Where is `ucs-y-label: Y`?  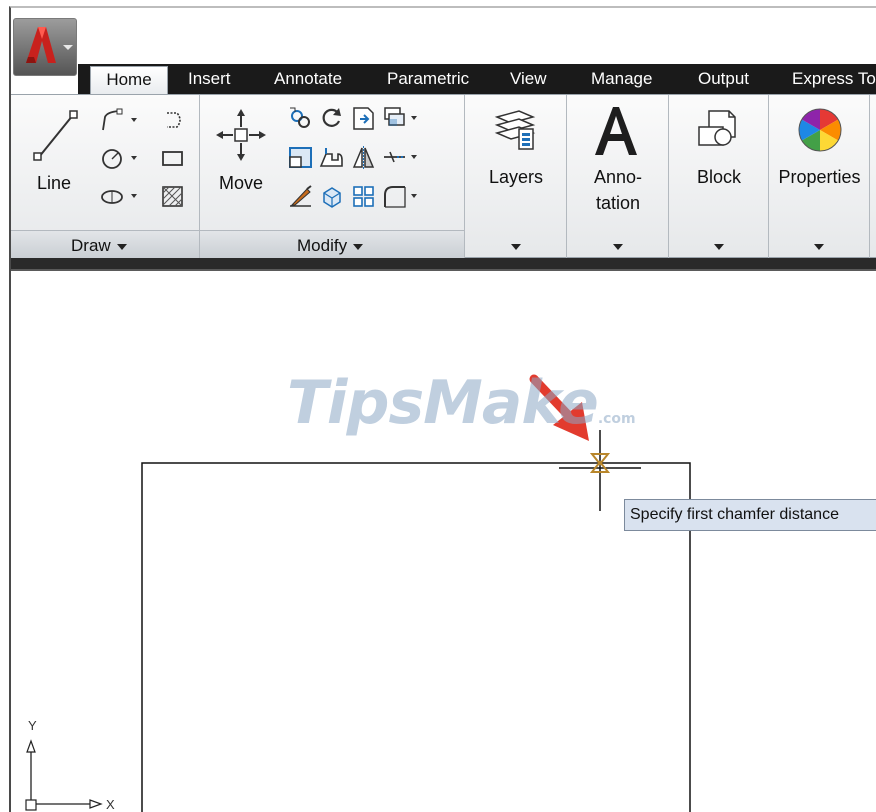
ucs-y-label: Y is located at coordinates (32, 725).